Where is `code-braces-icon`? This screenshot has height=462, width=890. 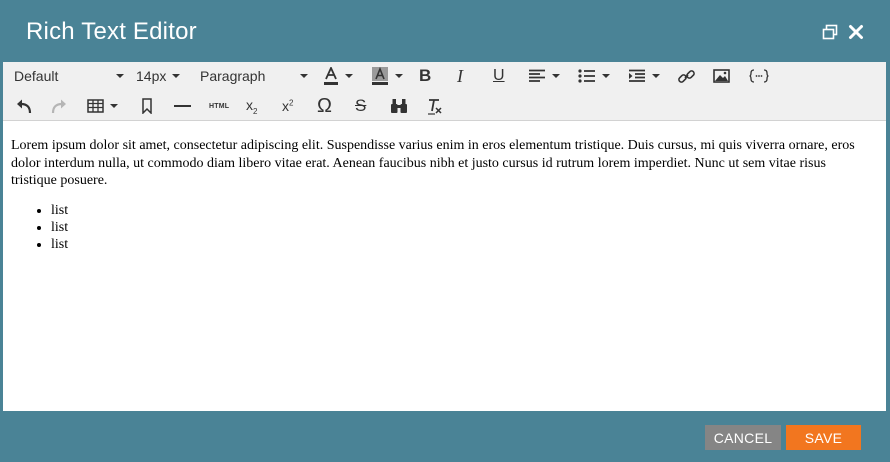 code-braces-icon is located at coordinates (759, 76).